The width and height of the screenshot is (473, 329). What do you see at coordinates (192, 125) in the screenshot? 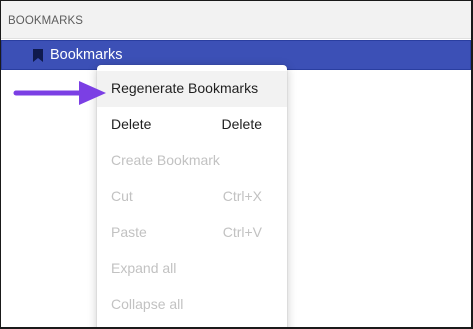
I see `menu-item-delete: Delete Delete` at bounding box center [192, 125].